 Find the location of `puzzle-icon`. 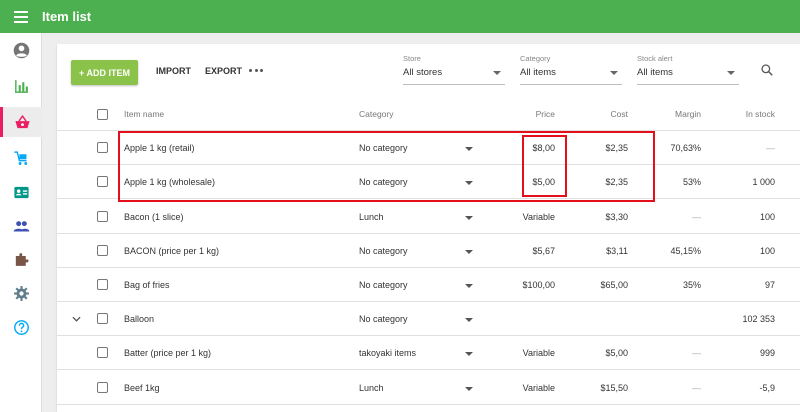

puzzle-icon is located at coordinates (22, 259).